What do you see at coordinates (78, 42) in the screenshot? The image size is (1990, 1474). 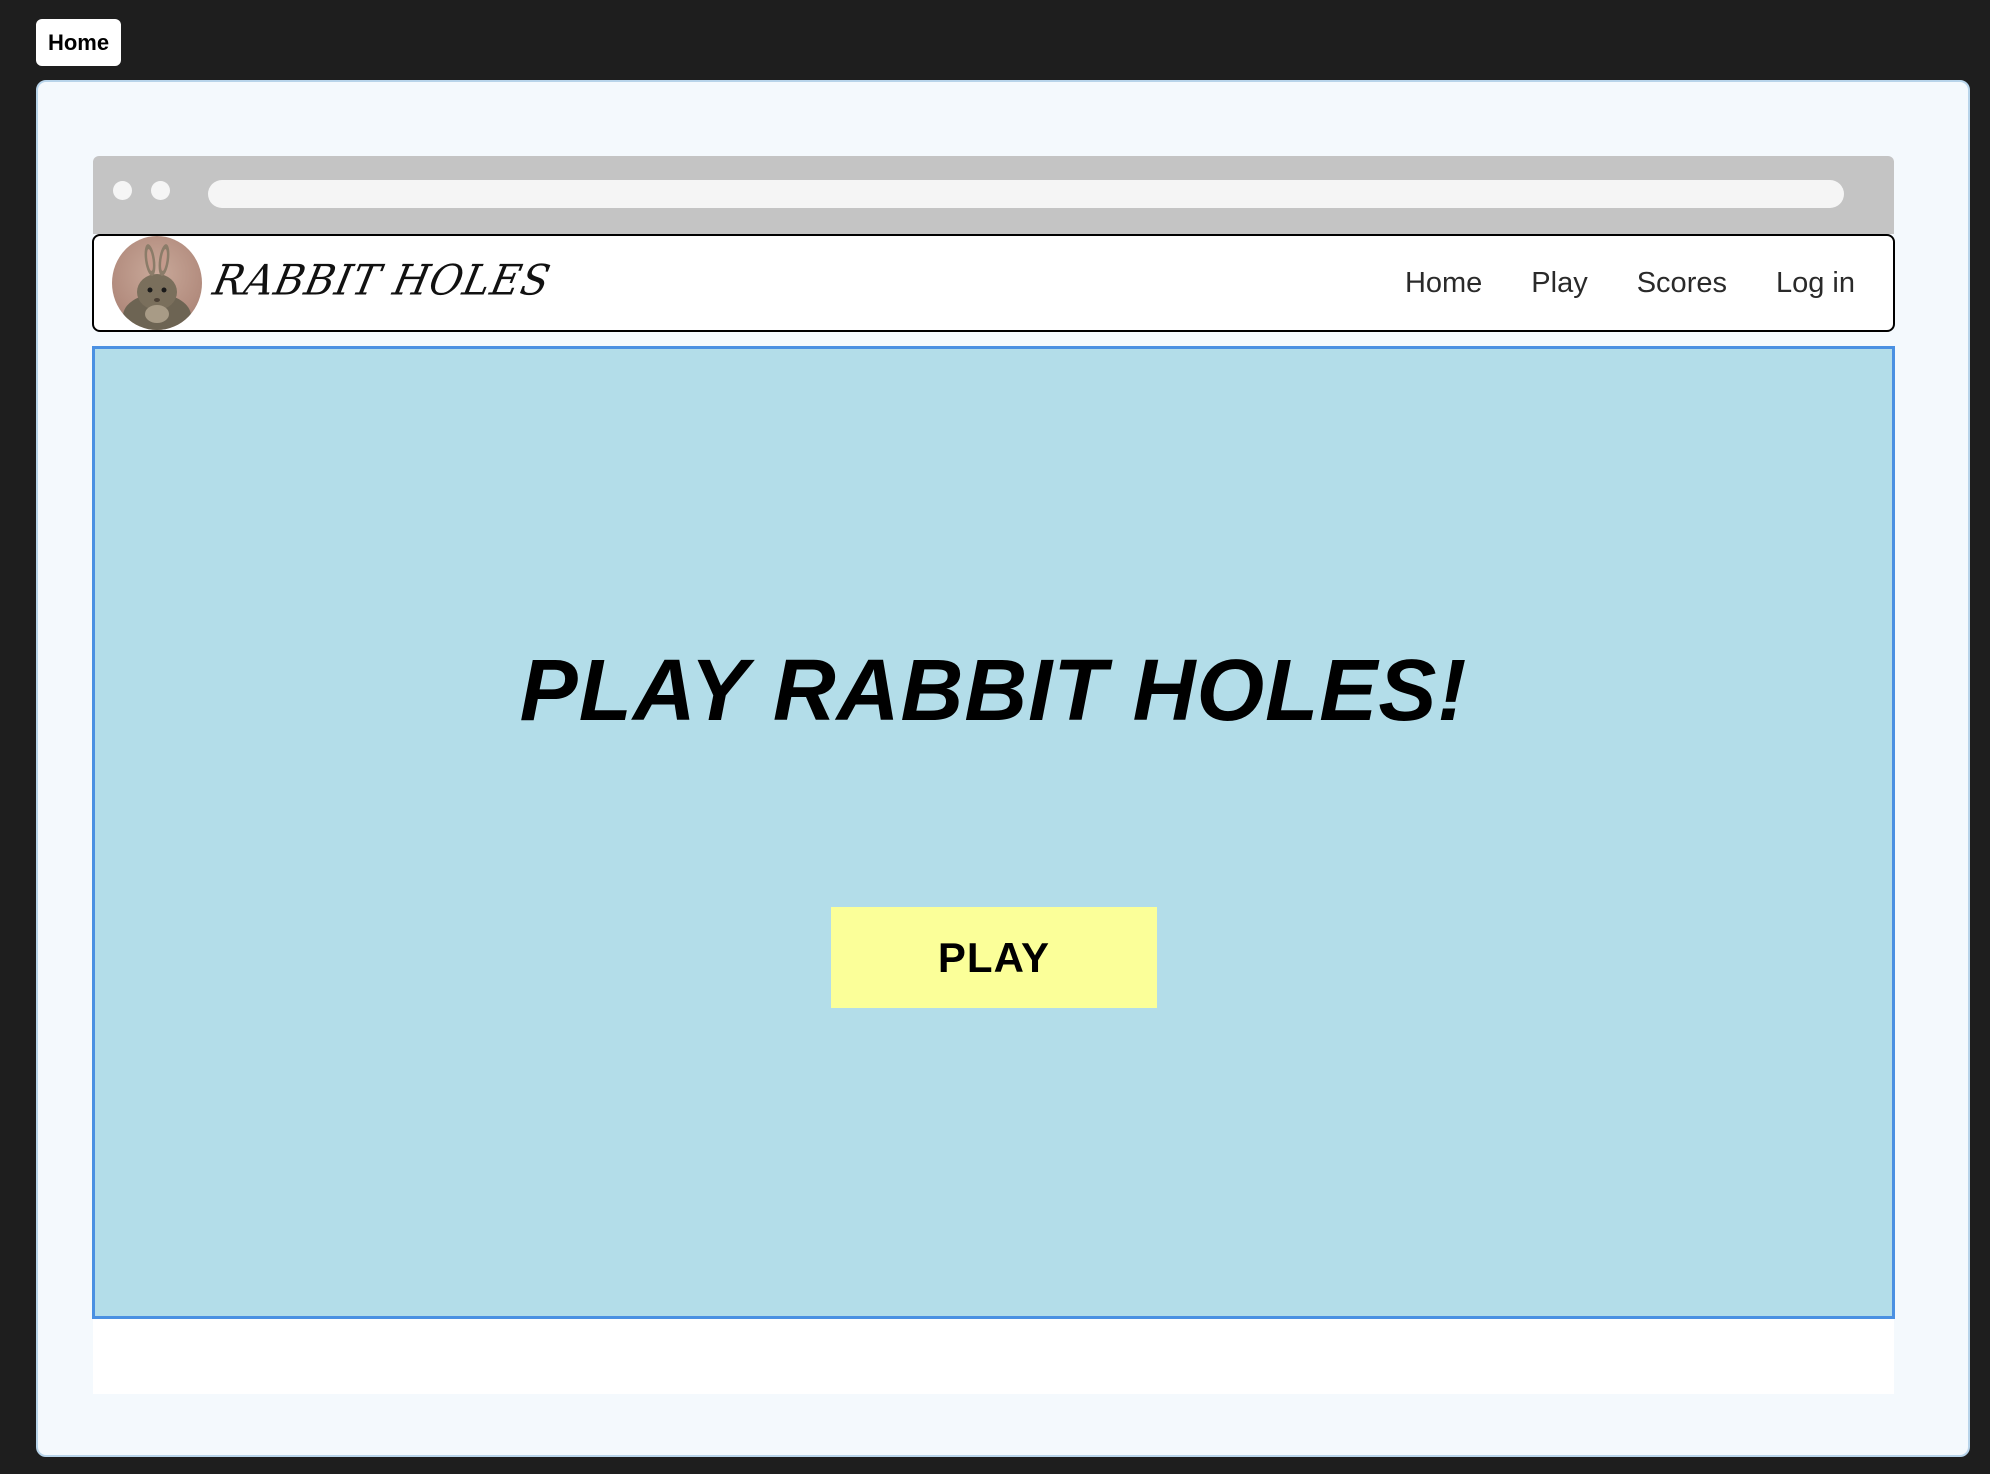 I see `frame-tab-home: Home` at bounding box center [78, 42].